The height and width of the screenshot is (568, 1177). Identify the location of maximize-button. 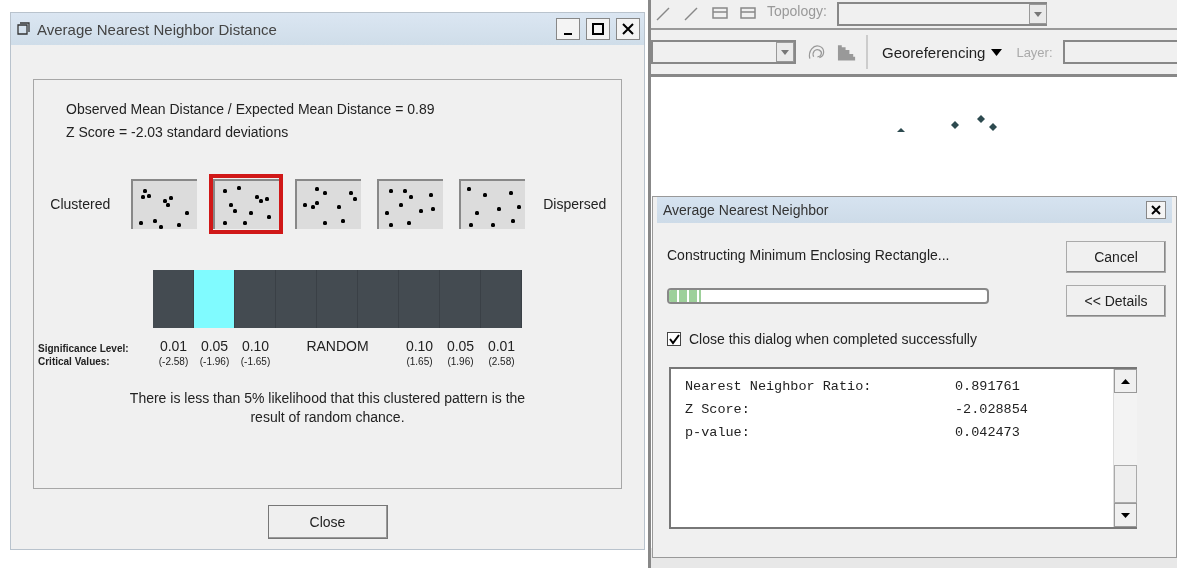
(598, 29).